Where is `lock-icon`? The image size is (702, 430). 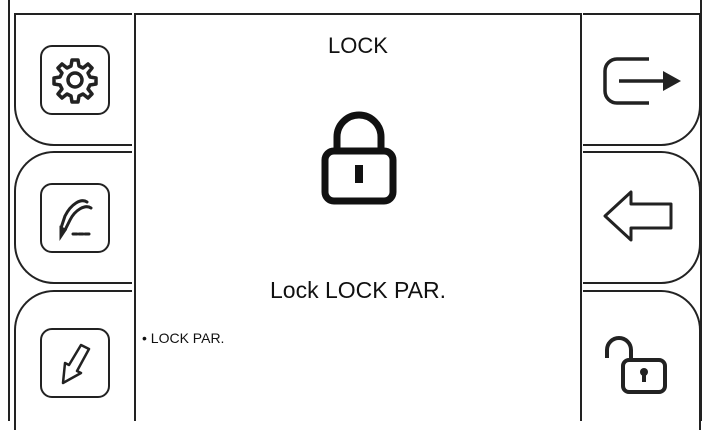 lock-icon is located at coordinates (359, 159).